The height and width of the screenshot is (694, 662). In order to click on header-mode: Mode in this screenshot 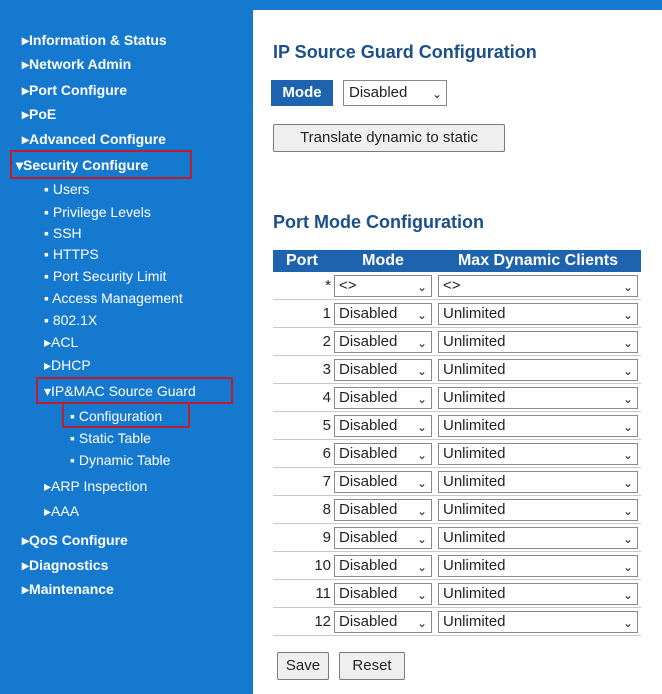, I will do `click(383, 261)`.